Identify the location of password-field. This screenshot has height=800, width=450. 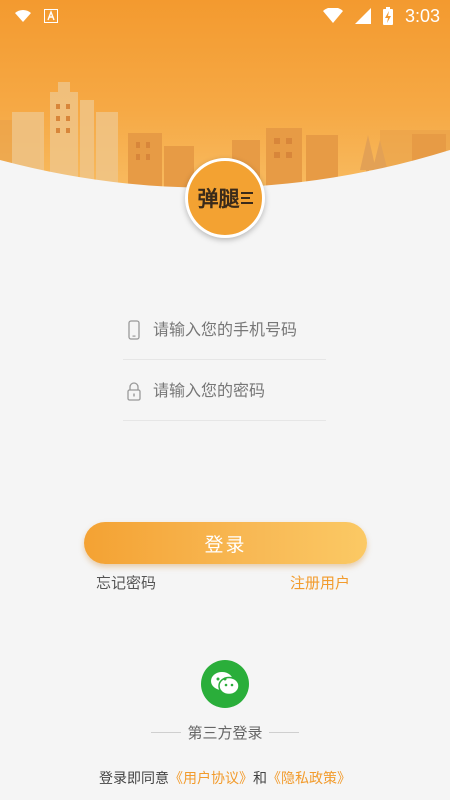
(224, 391).